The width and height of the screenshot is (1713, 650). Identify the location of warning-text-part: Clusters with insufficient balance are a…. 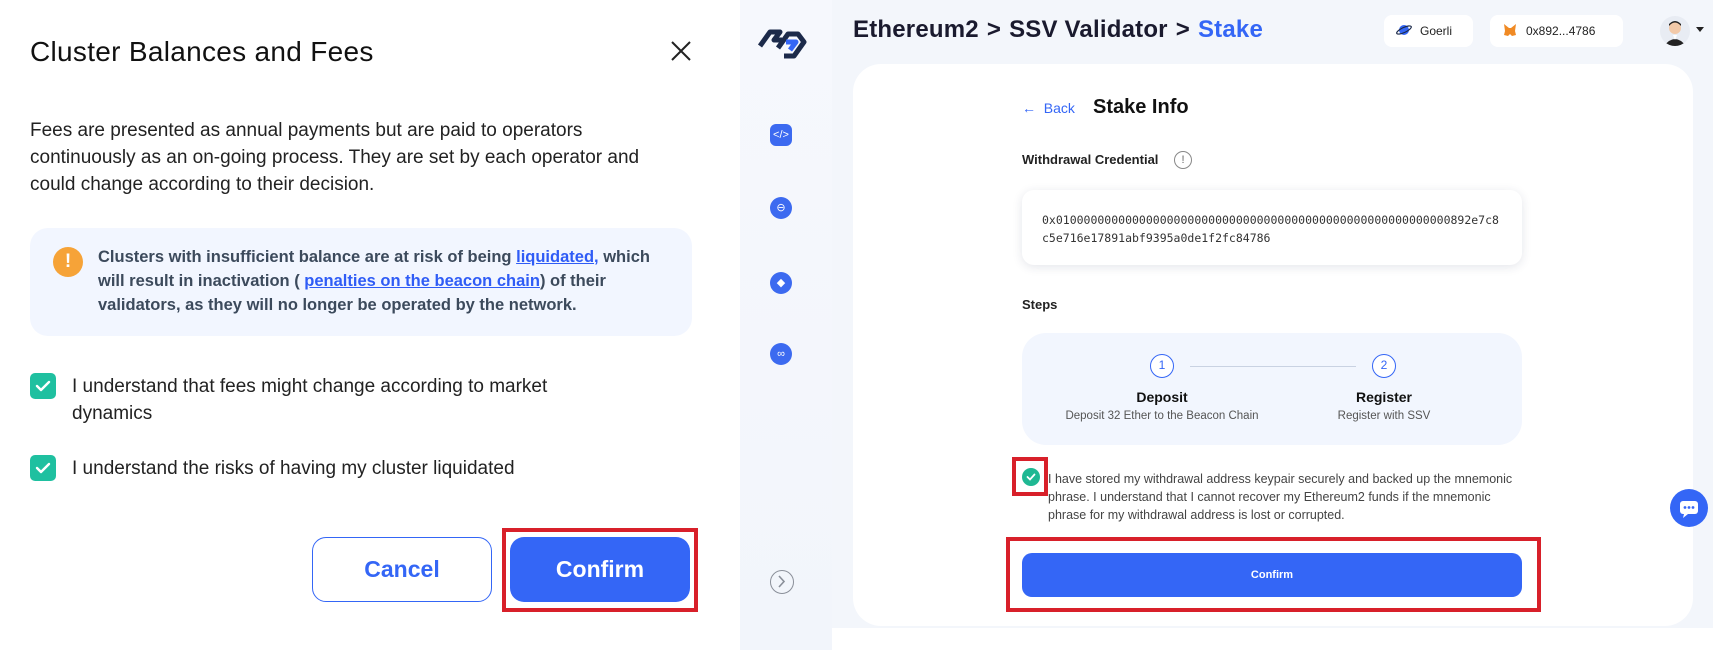
(307, 257).